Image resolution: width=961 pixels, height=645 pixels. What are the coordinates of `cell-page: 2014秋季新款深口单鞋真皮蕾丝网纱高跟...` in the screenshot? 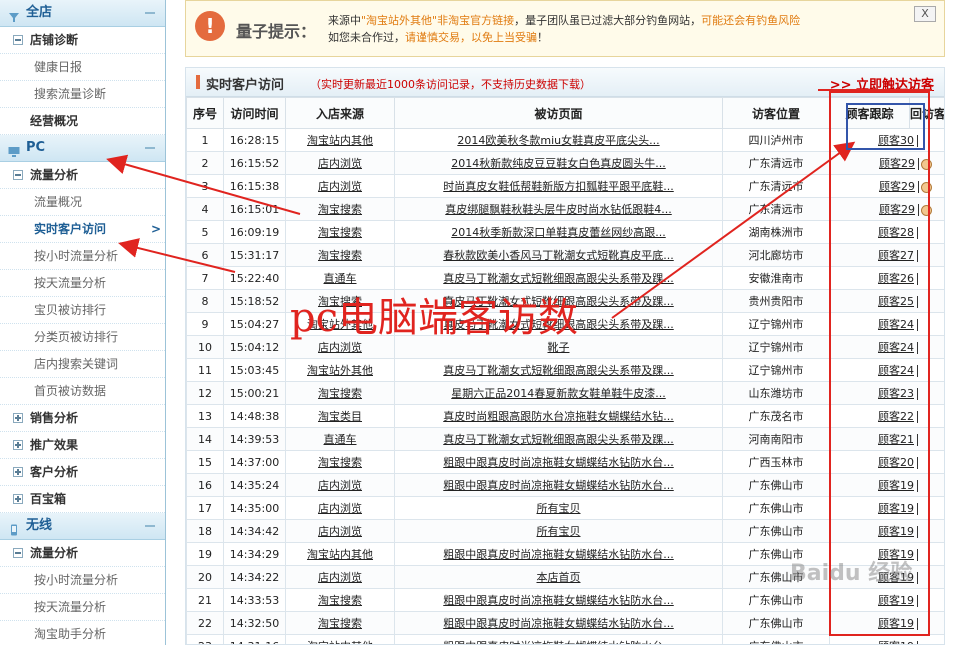 It's located at (558, 232).